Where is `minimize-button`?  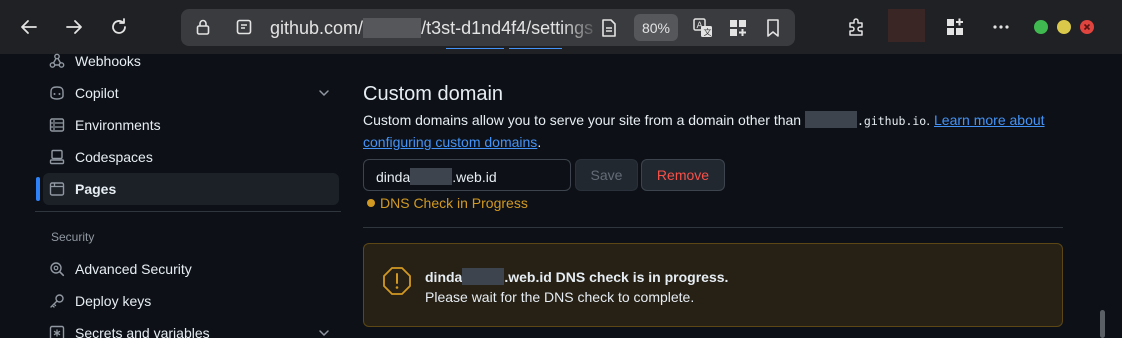 minimize-button is located at coordinates (1041, 27).